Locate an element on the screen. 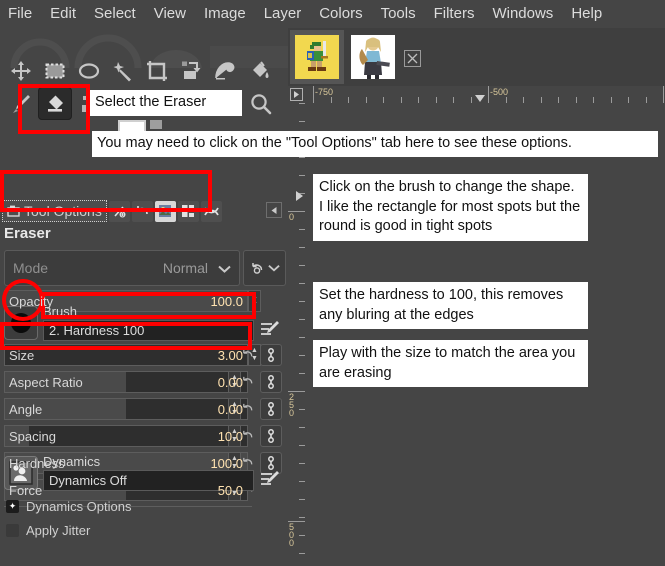 This screenshot has height=566, width=665. collapse-dock-button is located at coordinates (274, 210).